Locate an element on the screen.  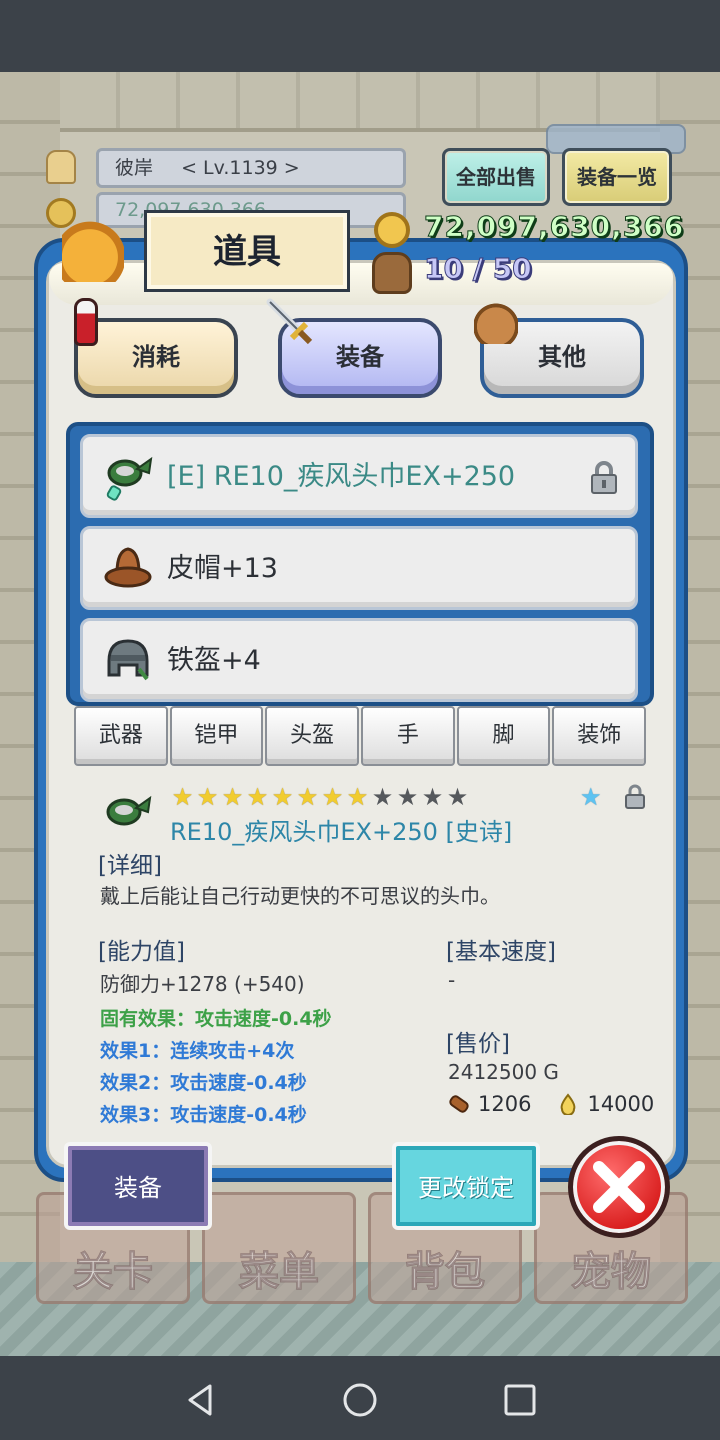
panel-title: 道具 is located at coordinates (247, 251).